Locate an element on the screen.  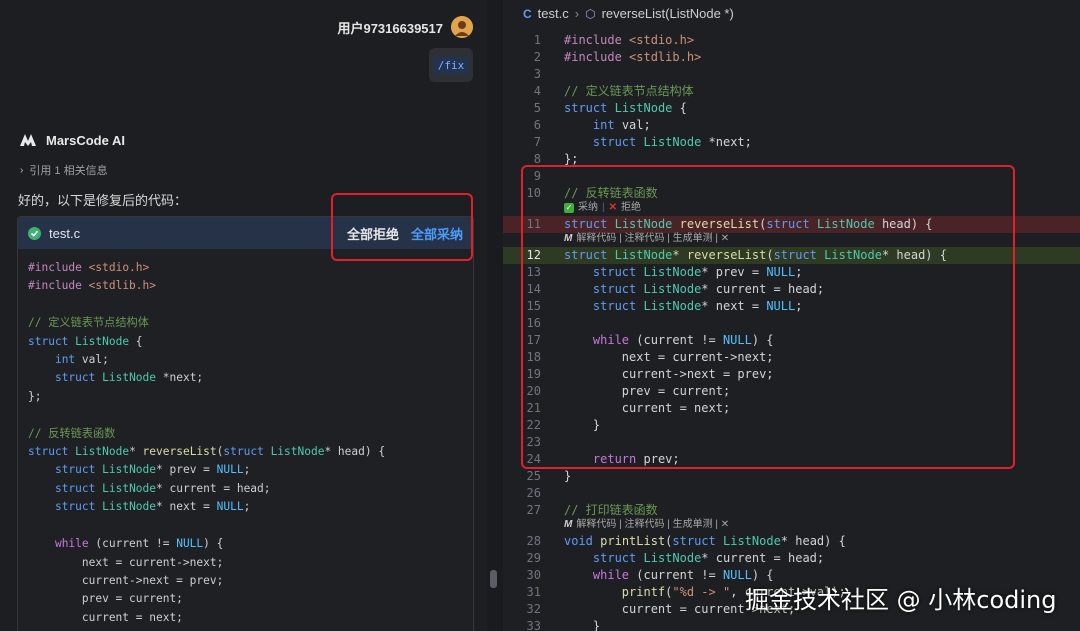
editor-line: 5 struct ListNode { is located at coordinates (791, 108).